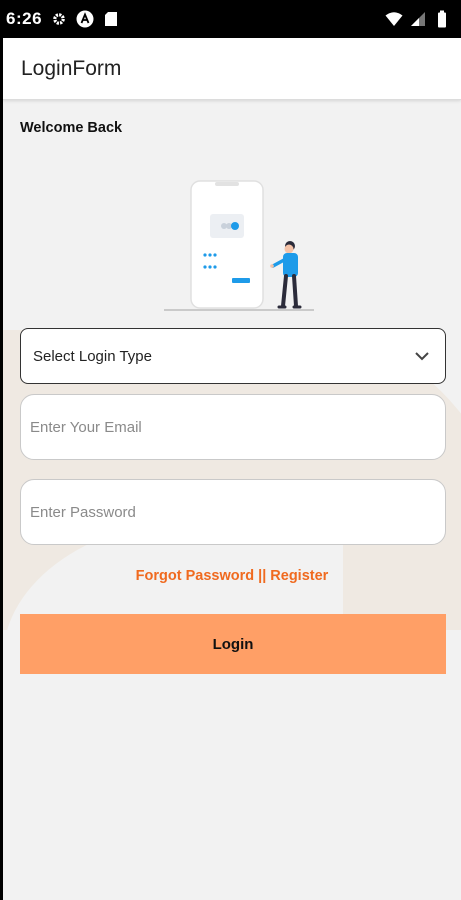 The width and height of the screenshot is (461, 900). I want to click on auth-links: Forgot Password || Register, so click(232, 576).